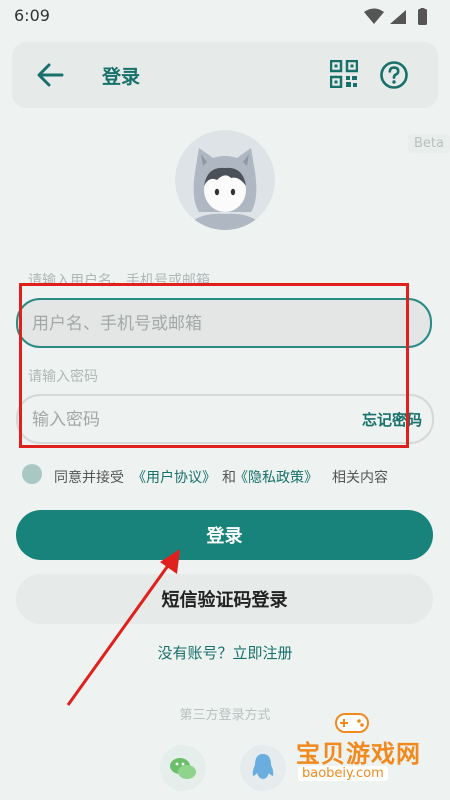  What do you see at coordinates (225, 16) in the screenshot?
I see `status-bar: 6:09` at bounding box center [225, 16].